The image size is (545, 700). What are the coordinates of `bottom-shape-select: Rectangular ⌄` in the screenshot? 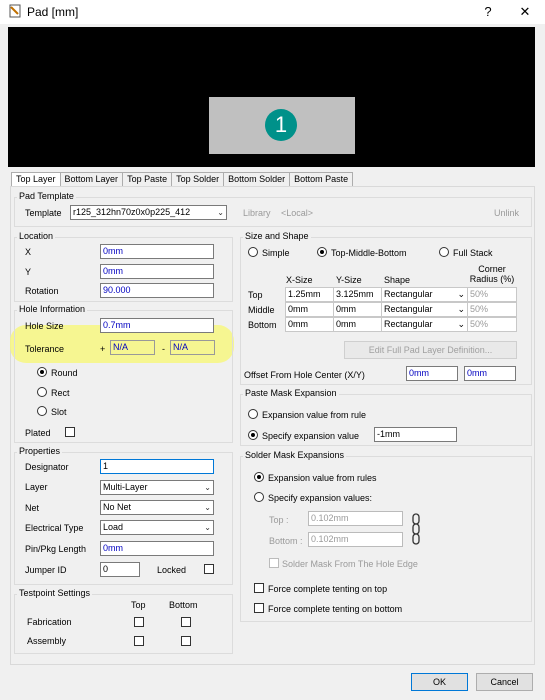 It's located at (424, 324).